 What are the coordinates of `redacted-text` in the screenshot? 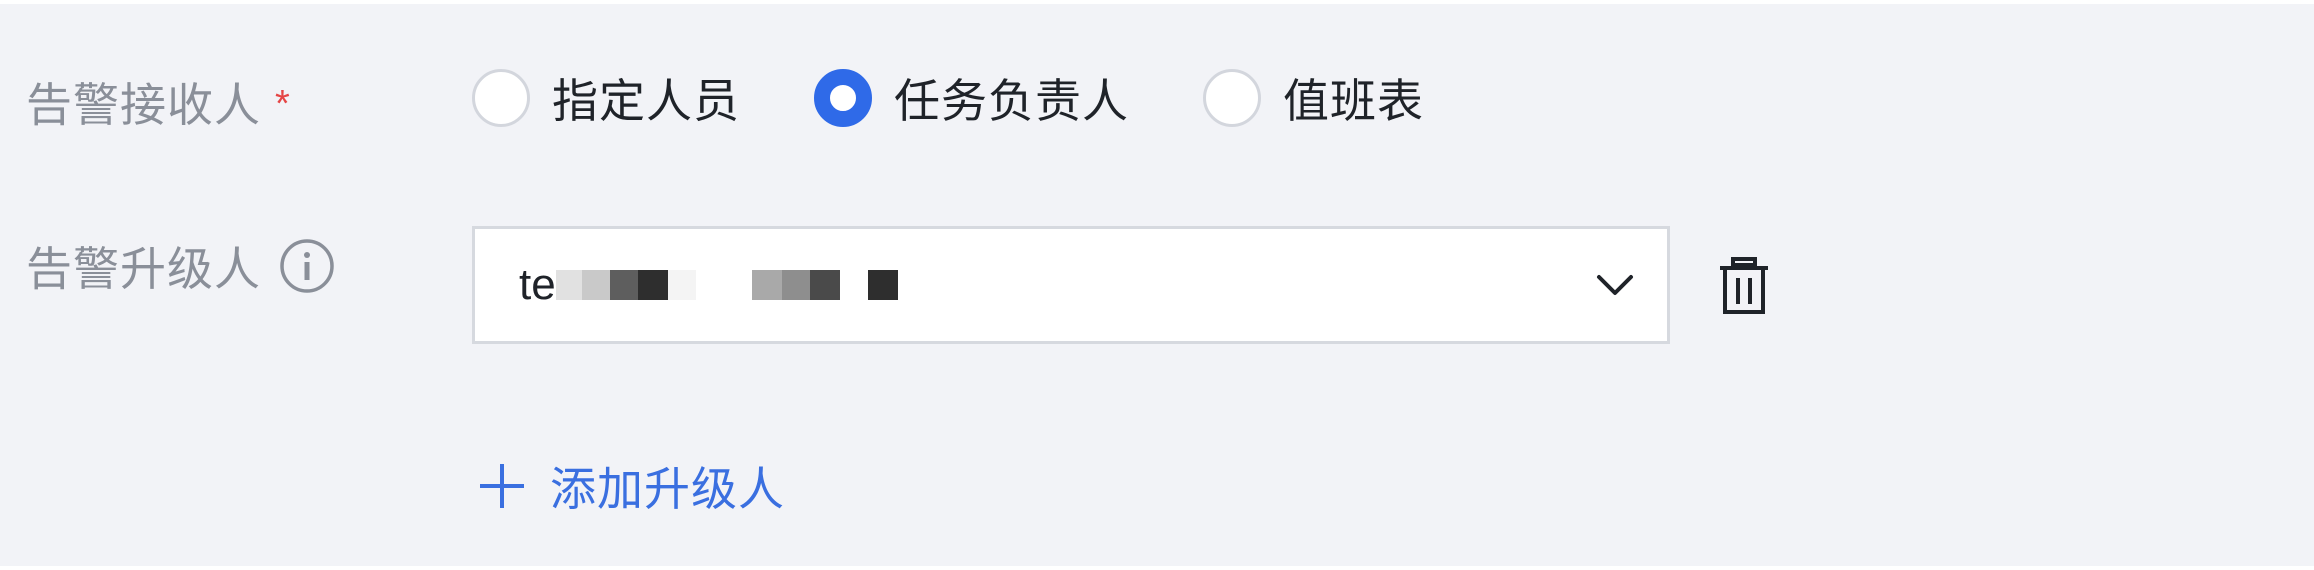 It's located at (726, 285).